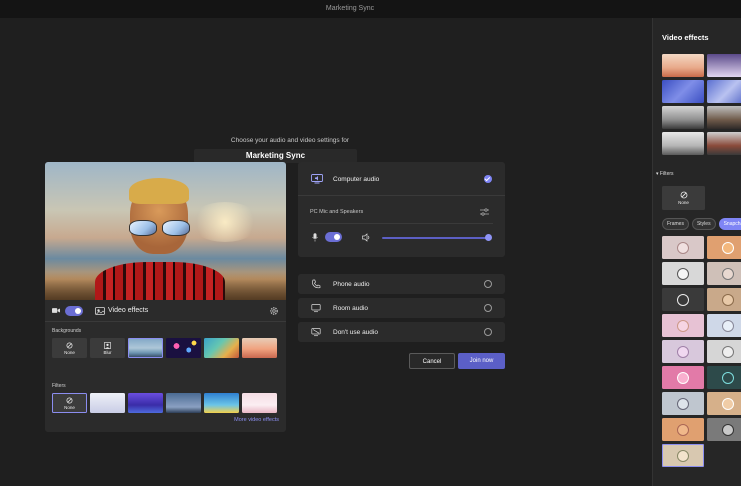 The image size is (741, 486). Describe the element at coordinates (221, 403) in the screenshot. I see `filter-sky` at that location.